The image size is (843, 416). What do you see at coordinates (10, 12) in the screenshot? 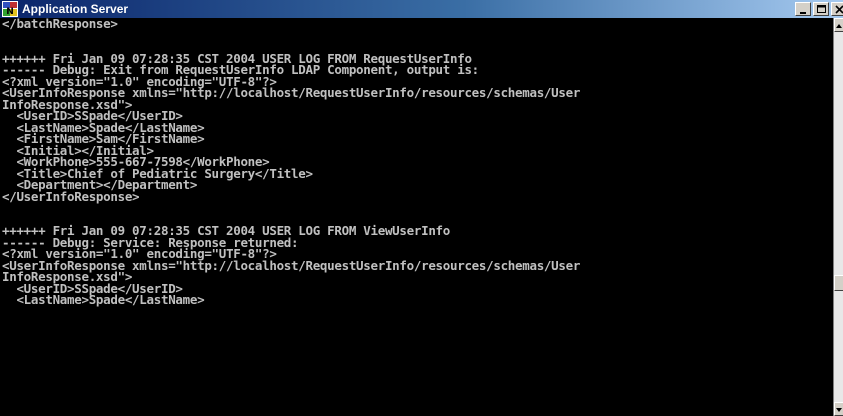
I see `svg-text: N` at bounding box center [10, 12].